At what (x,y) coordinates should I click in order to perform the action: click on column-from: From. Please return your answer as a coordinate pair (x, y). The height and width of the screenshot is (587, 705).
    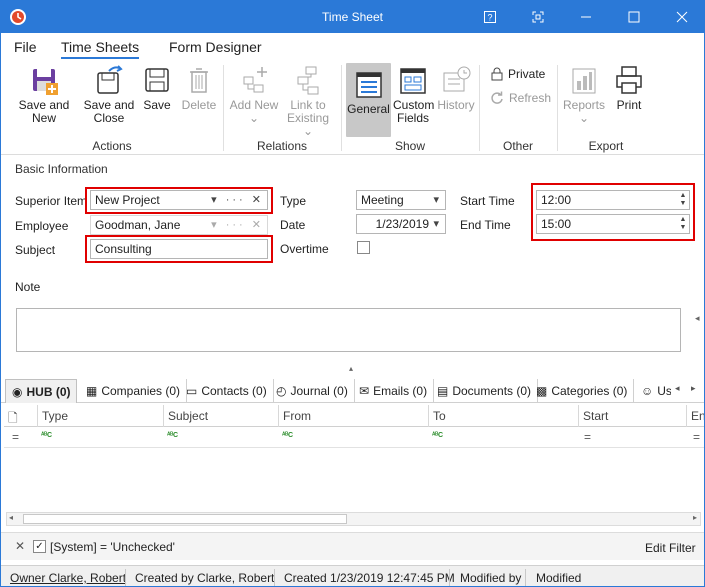
    Looking at the image, I should click on (353, 416).